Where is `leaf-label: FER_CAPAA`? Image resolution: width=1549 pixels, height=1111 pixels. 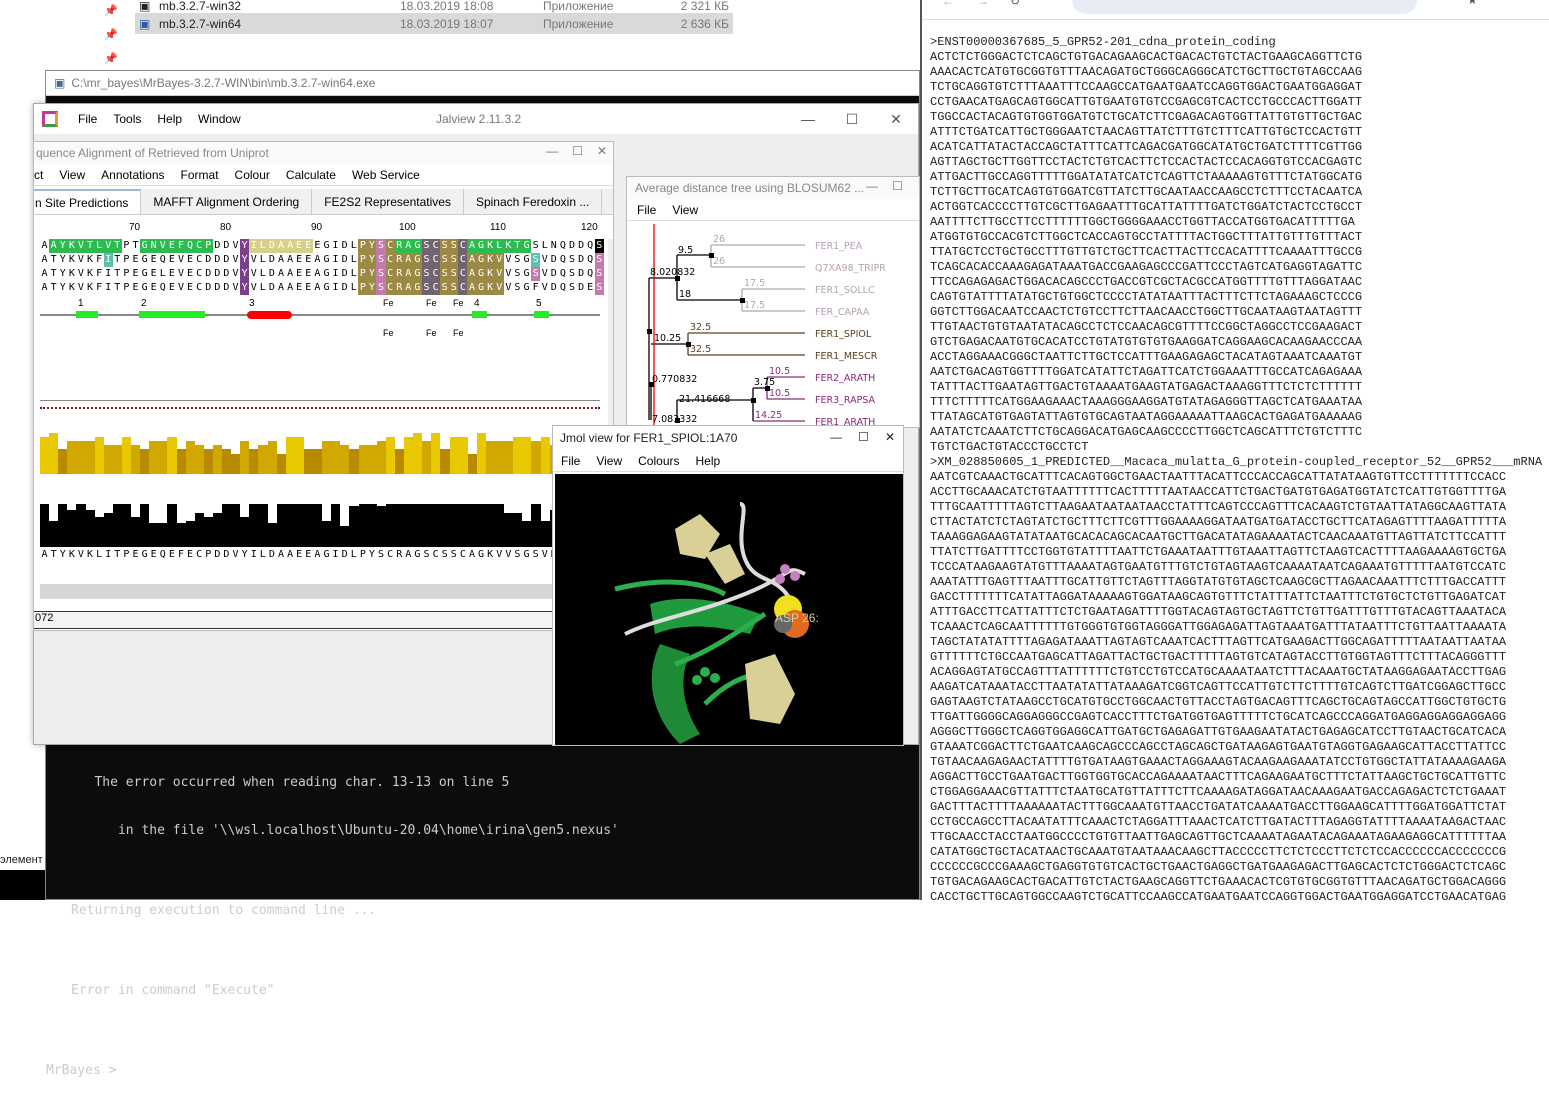
leaf-label: FER_CAPAA is located at coordinates (842, 312).